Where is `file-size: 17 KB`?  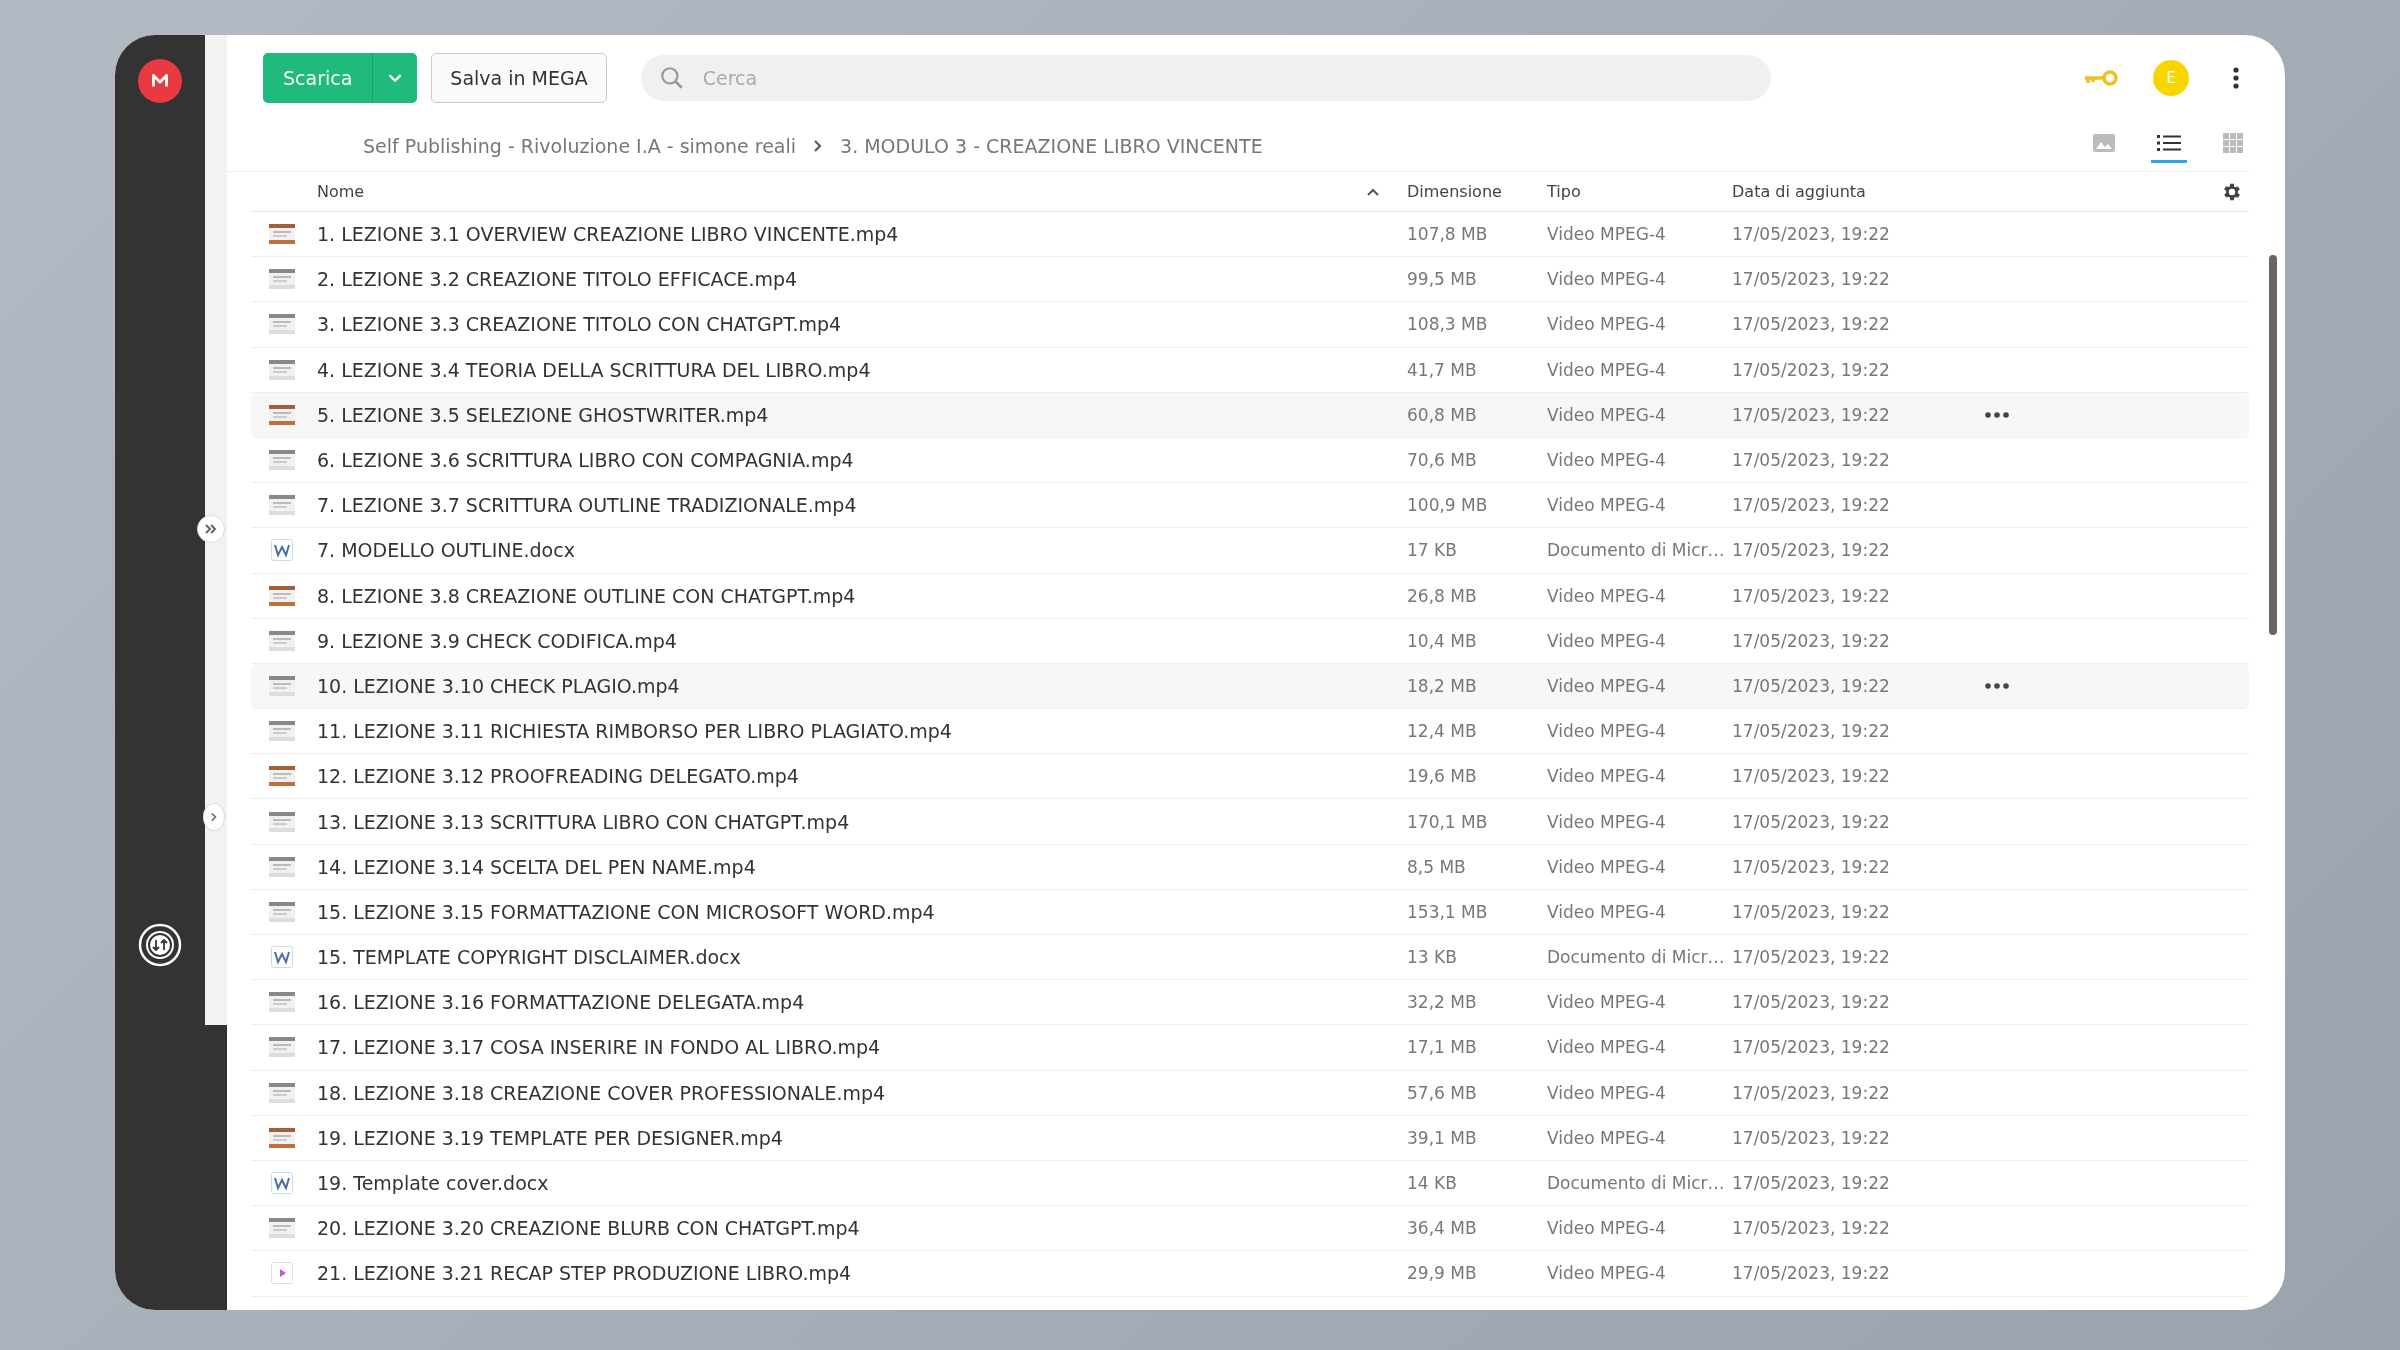
file-size: 17 KB is located at coordinates (1432, 550).